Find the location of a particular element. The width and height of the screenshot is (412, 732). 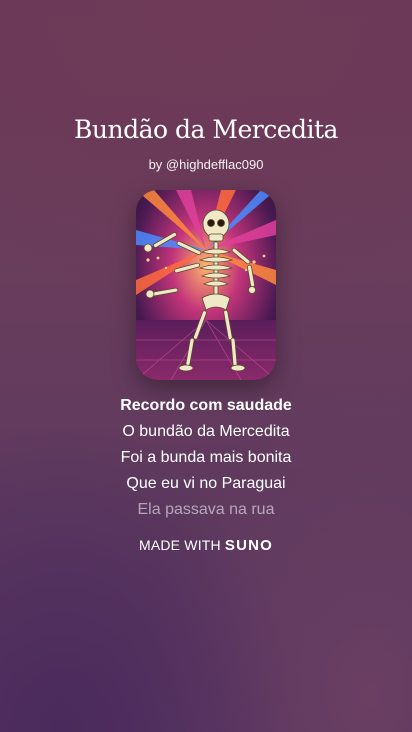

dancing-skeleton-icon is located at coordinates (206, 285).